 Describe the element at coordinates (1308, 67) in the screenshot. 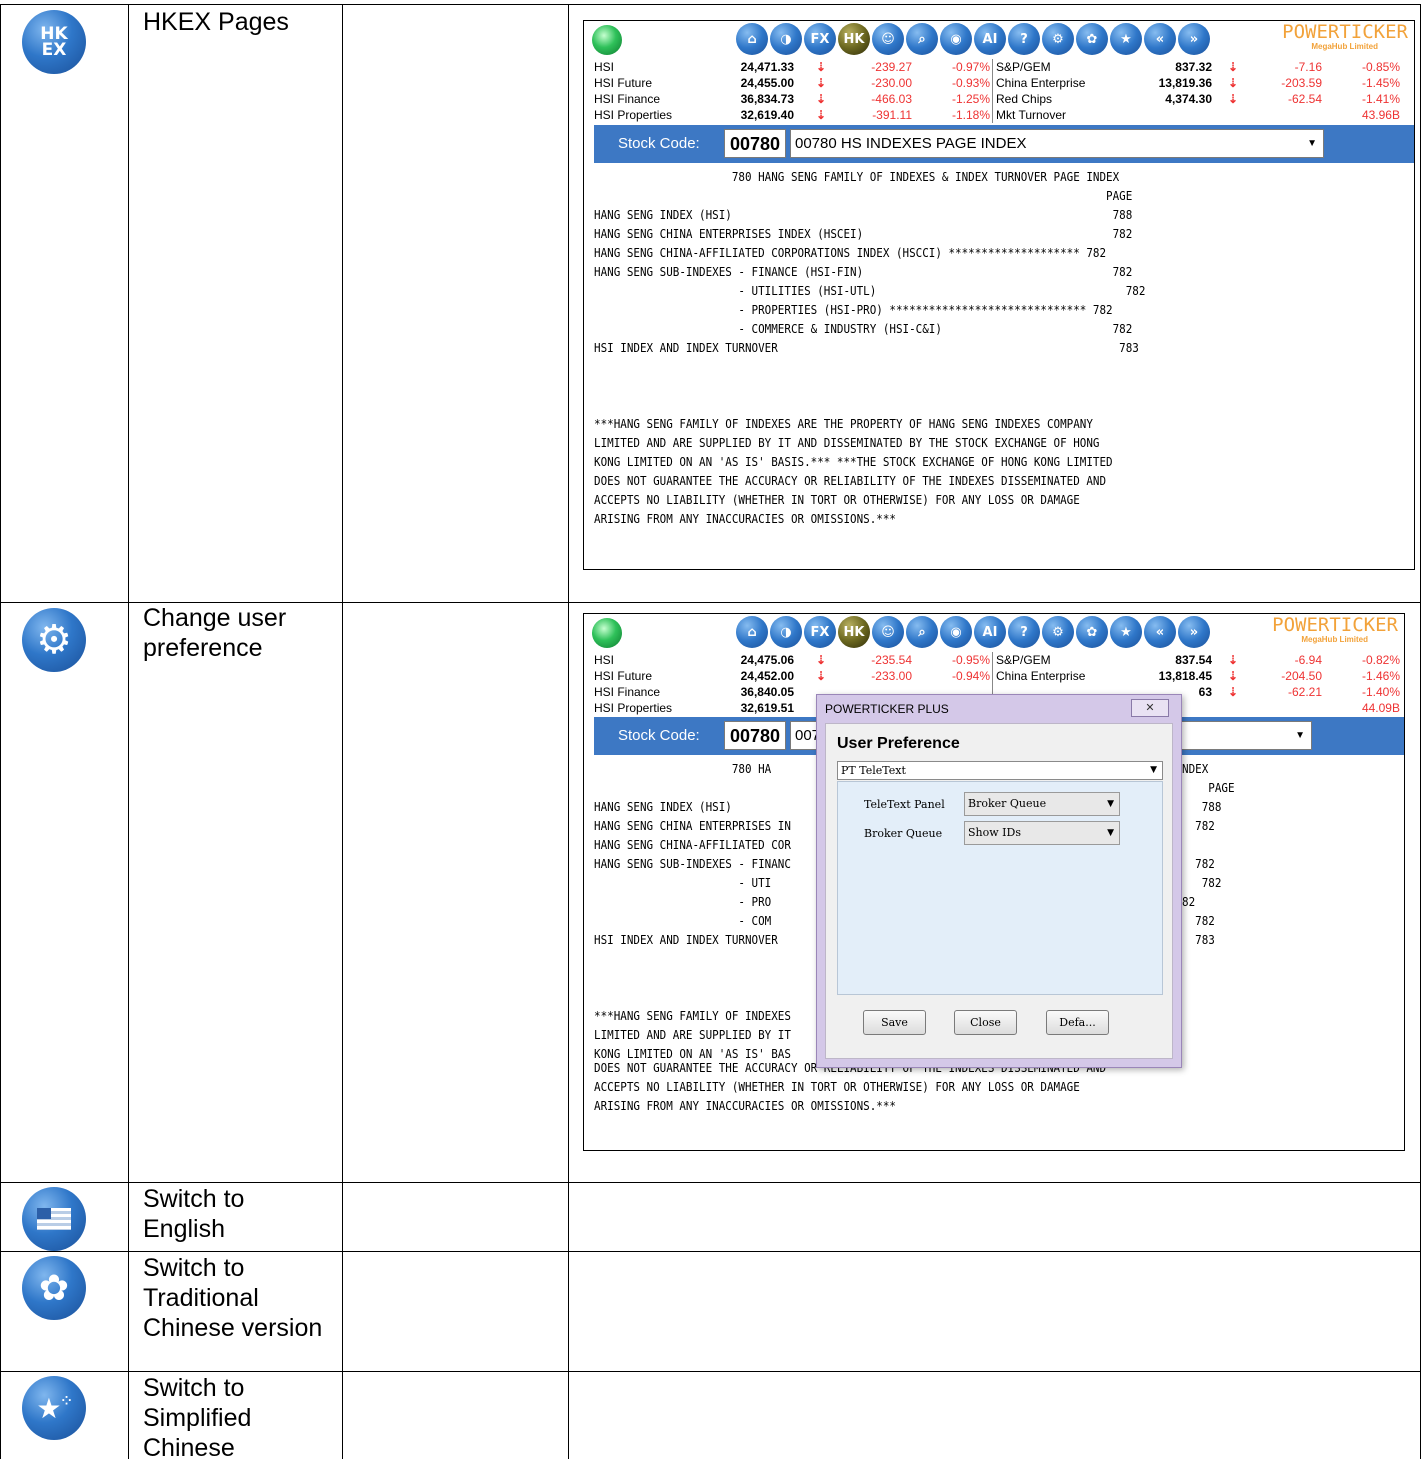

I see `index-change: -7.16` at that location.